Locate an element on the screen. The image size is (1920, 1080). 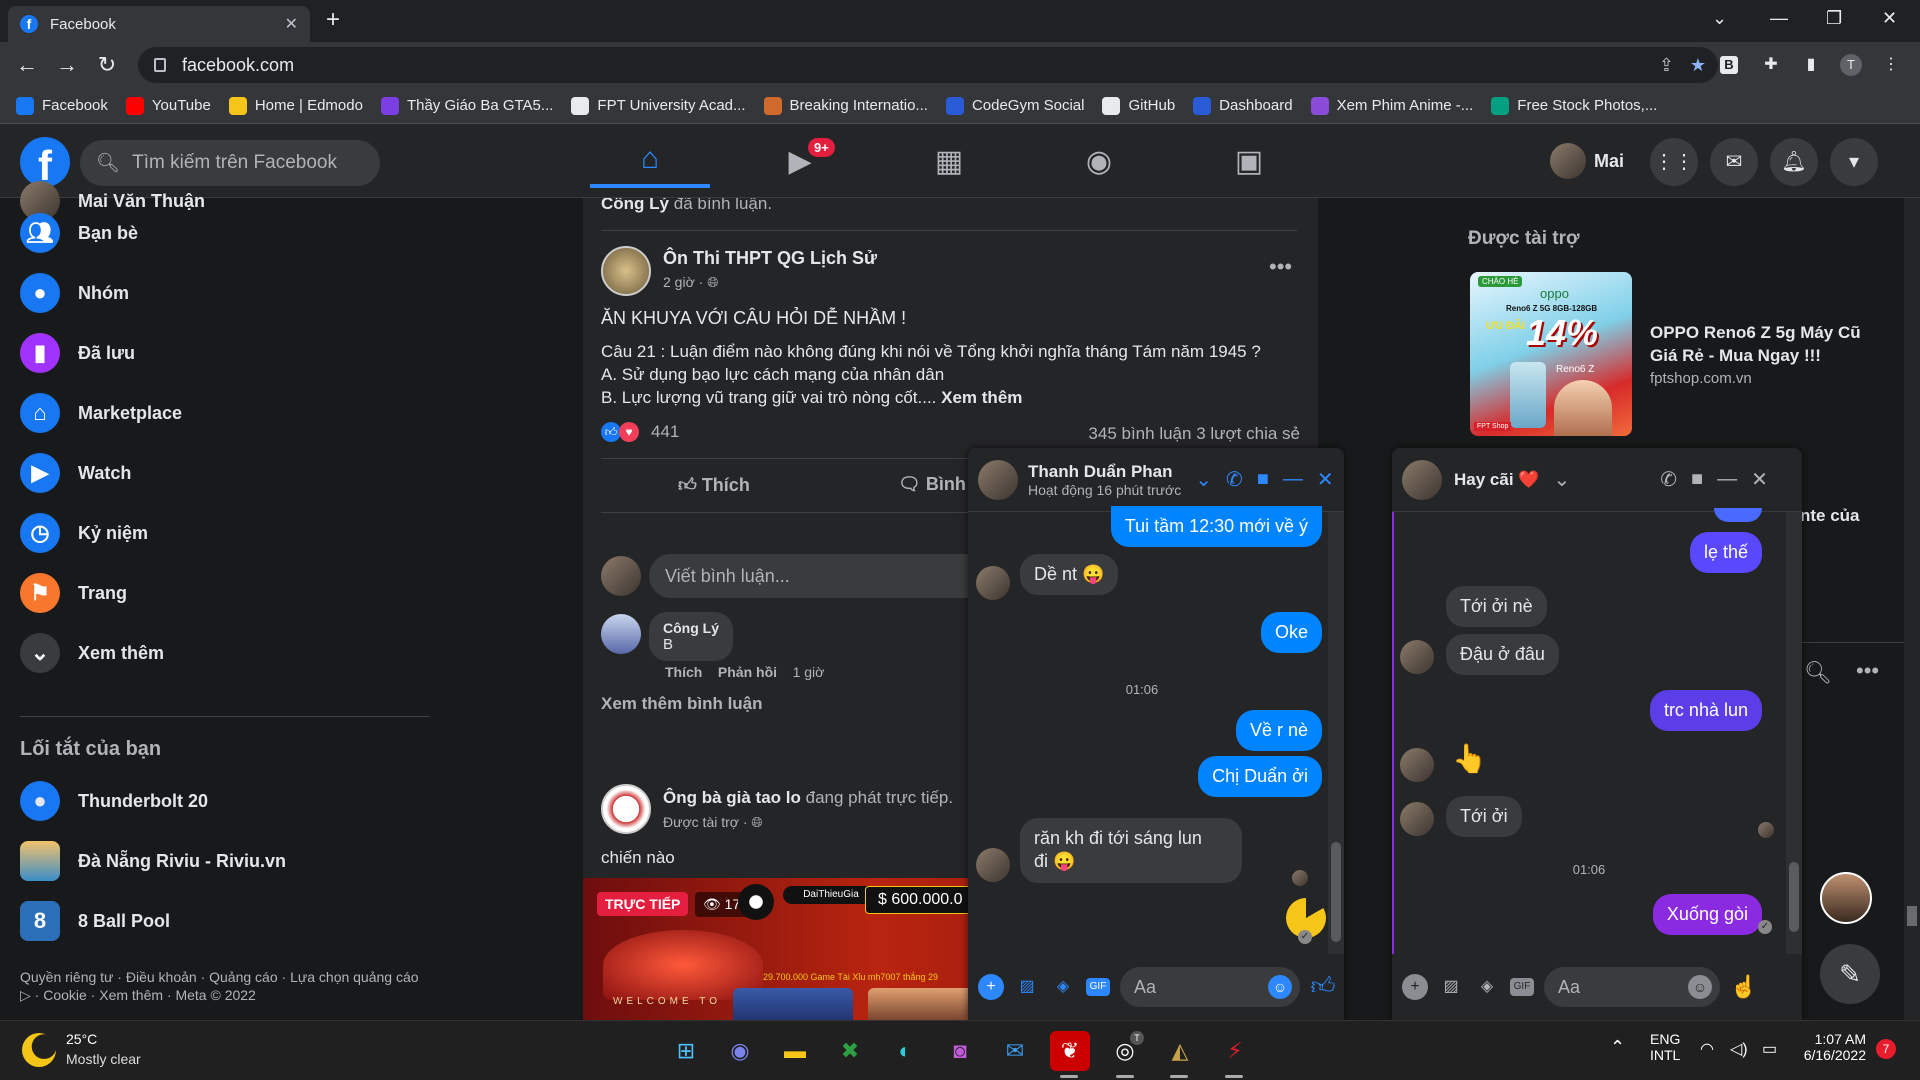
file-explorer-icon: ▬ is located at coordinates (795, 1051).